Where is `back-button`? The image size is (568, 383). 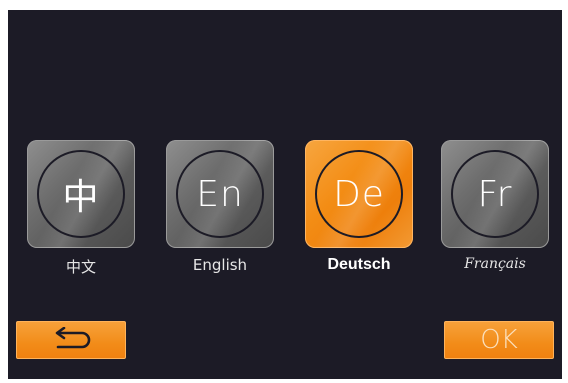 back-button is located at coordinates (71, 340).